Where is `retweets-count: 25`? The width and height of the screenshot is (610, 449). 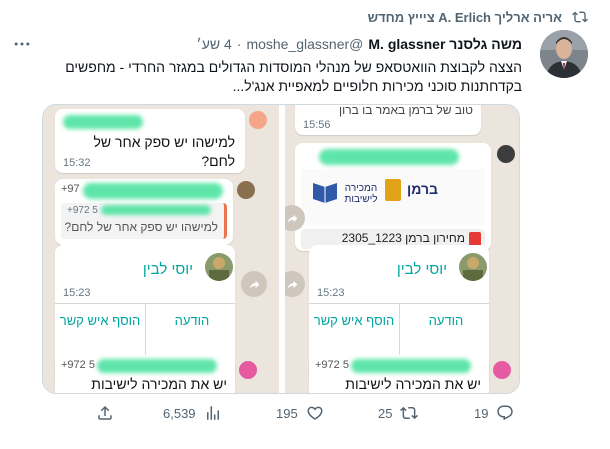 retweets-count: 25 is located at coordinates (385, 413).